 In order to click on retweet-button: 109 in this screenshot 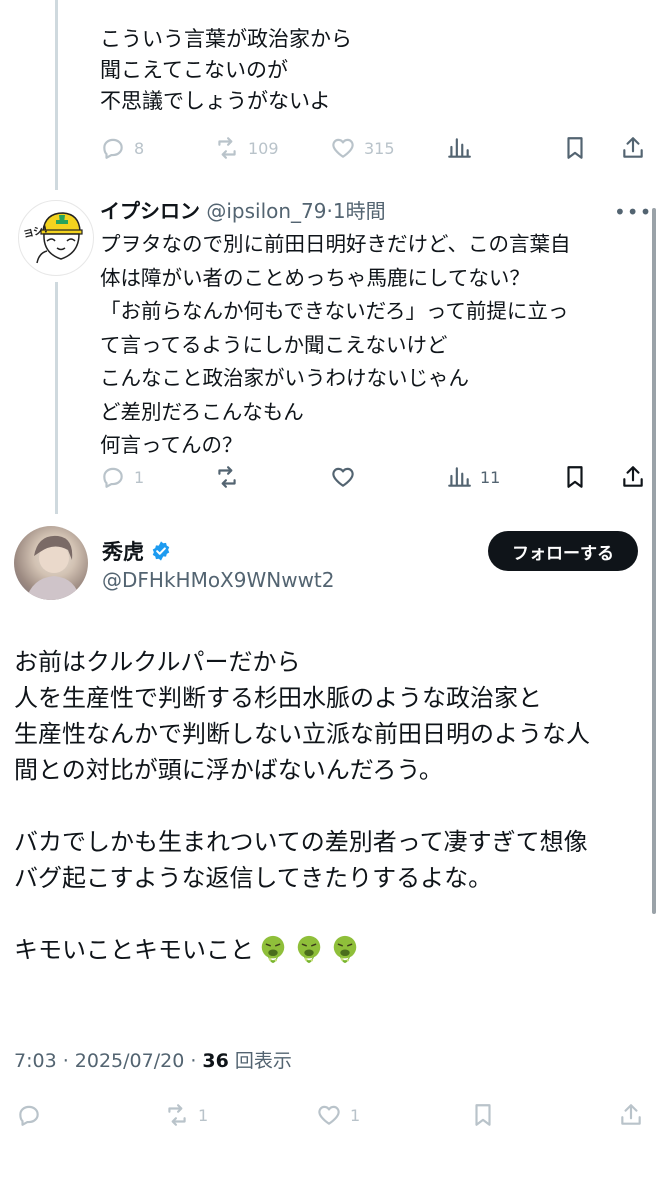, I will do `click(246, 148)`.